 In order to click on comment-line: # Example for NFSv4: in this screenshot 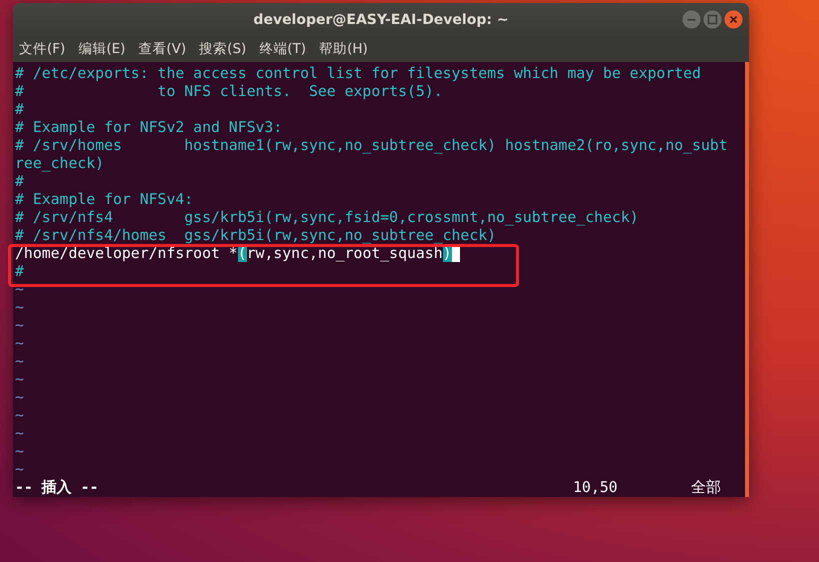, I will do `click(104, 200)`.